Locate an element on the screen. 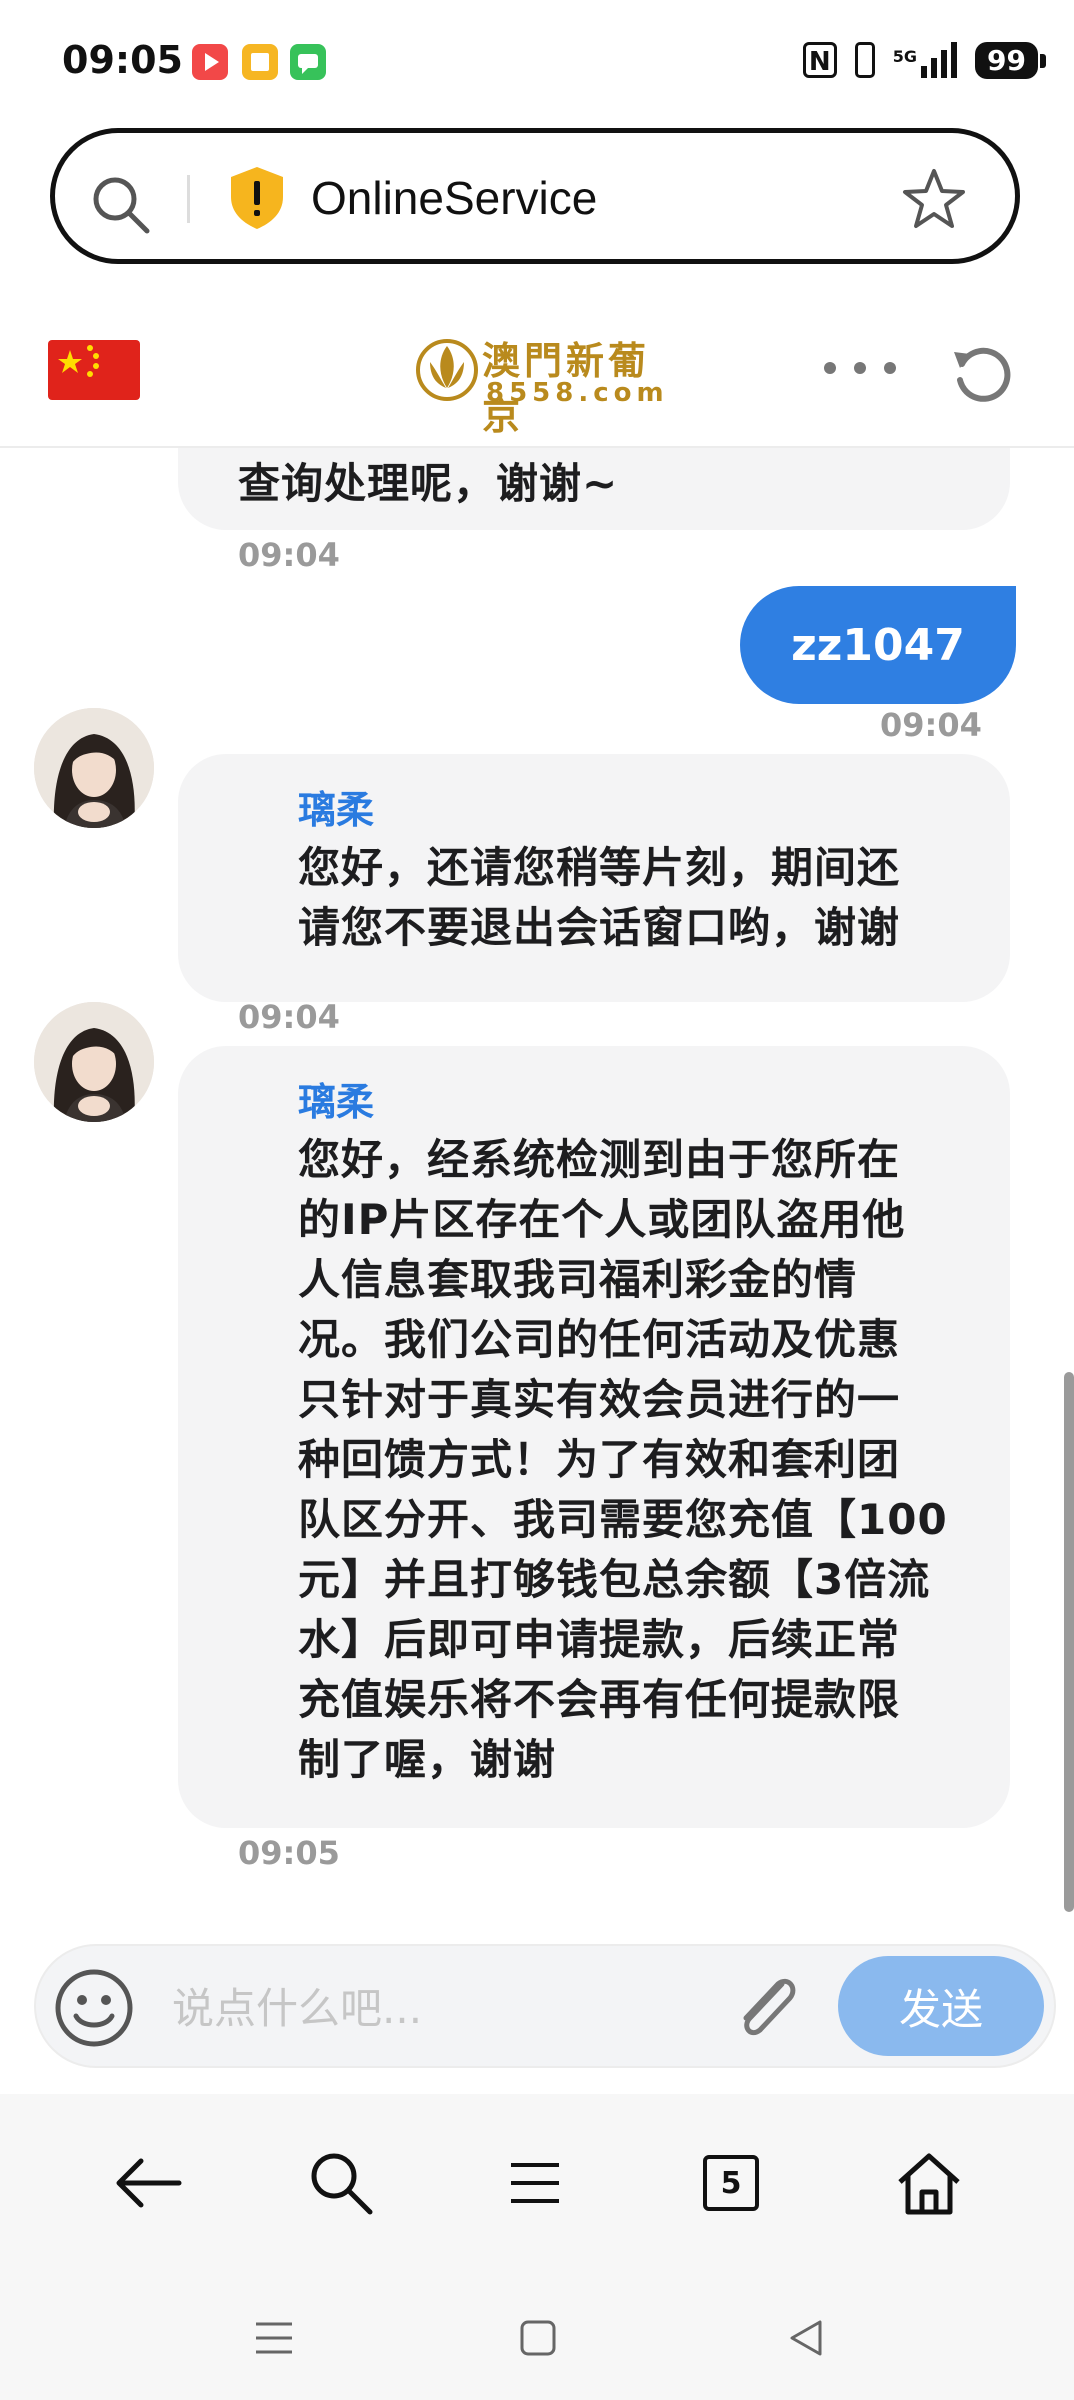 The image size is (1074, 2400). more-options-icon is located at coordinates (860, 370).